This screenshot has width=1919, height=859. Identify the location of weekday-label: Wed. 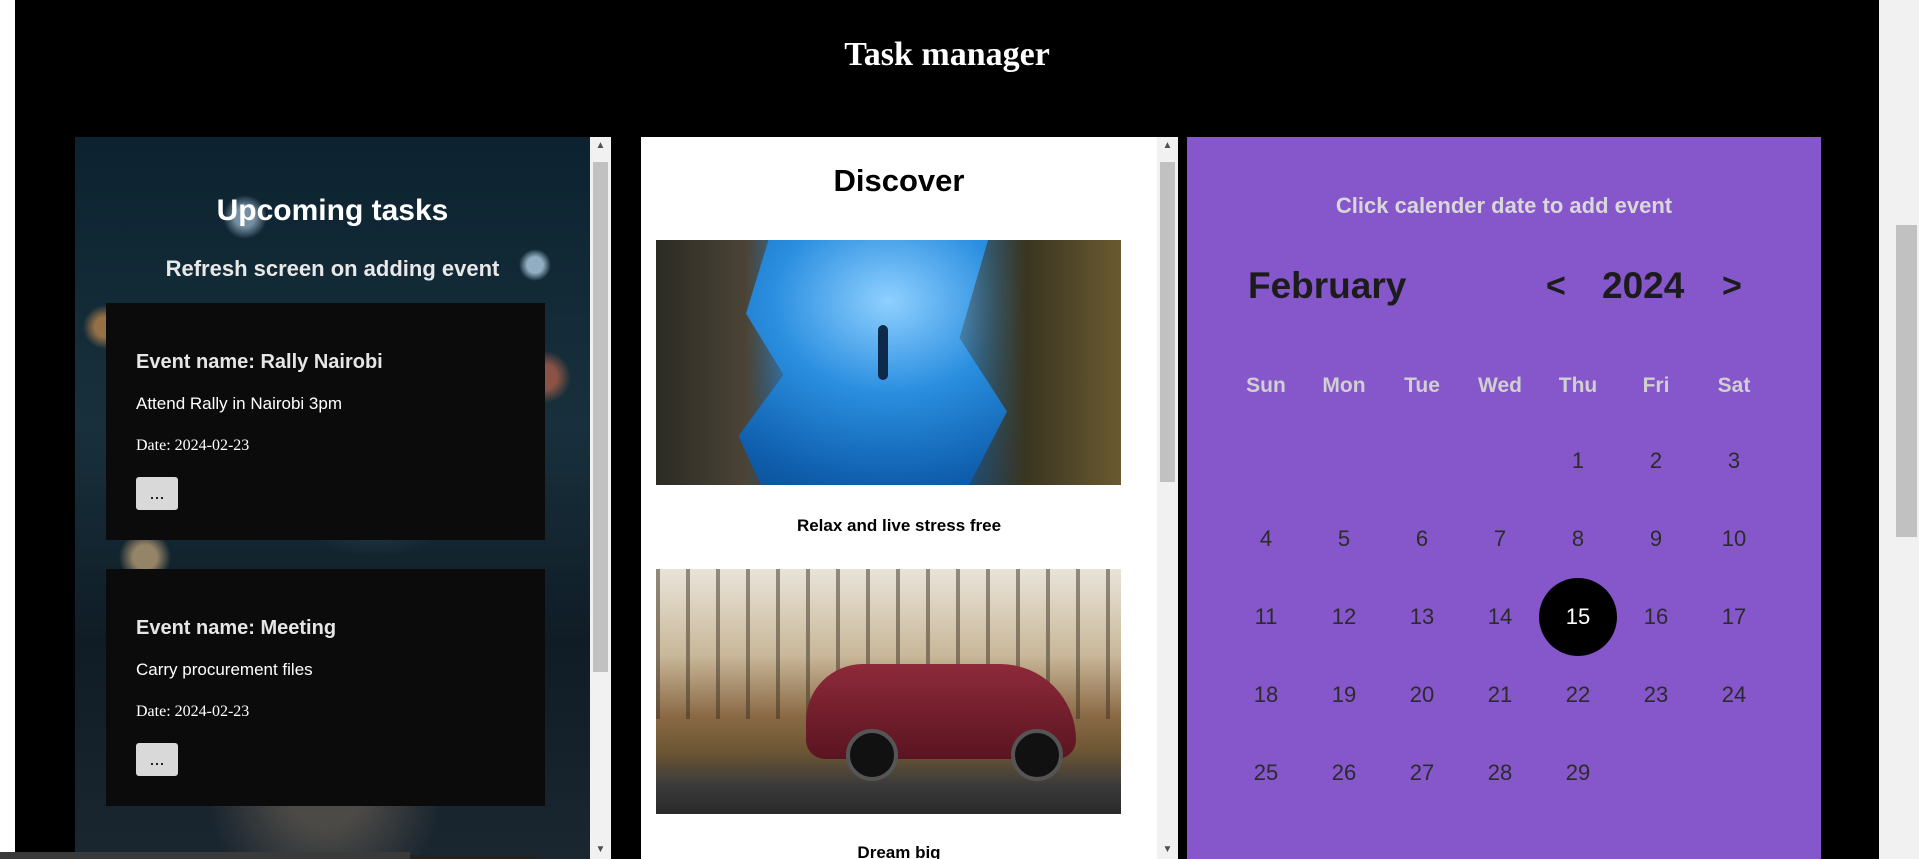
(1500, 385).